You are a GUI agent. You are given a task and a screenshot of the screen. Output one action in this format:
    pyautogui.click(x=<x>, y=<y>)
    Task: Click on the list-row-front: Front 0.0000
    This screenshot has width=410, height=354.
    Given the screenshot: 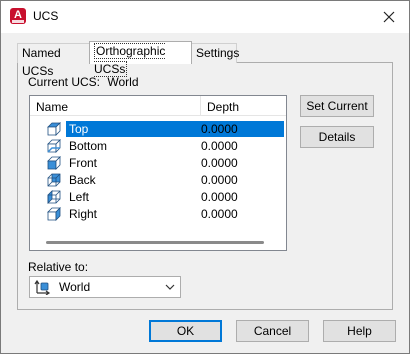 What is the action you would take?
    pyautogui.click(x=158, y=163)
    